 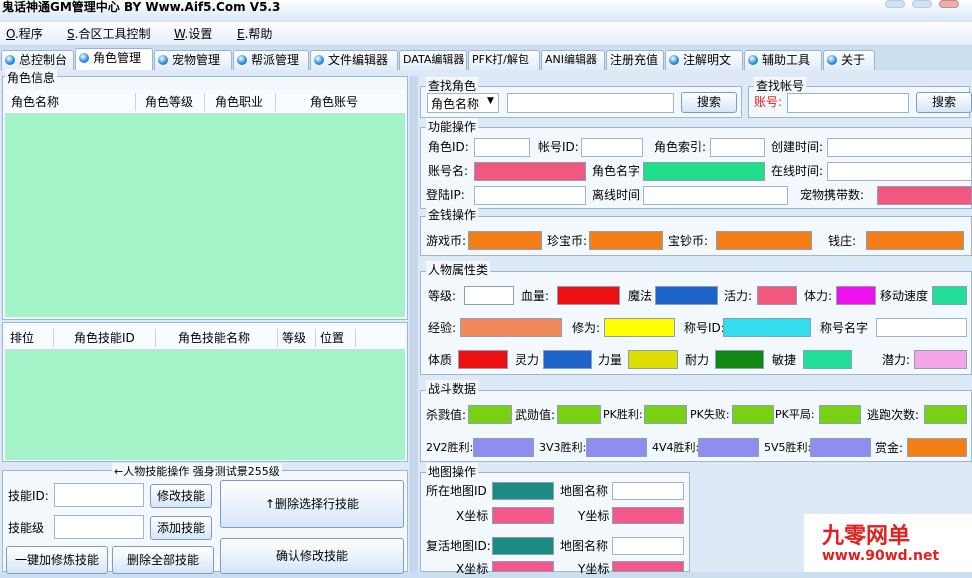 What do you see at coordinates (503, 447) in the screenshot?
I see `win-2v2-input` at bounding box center [503, 447].